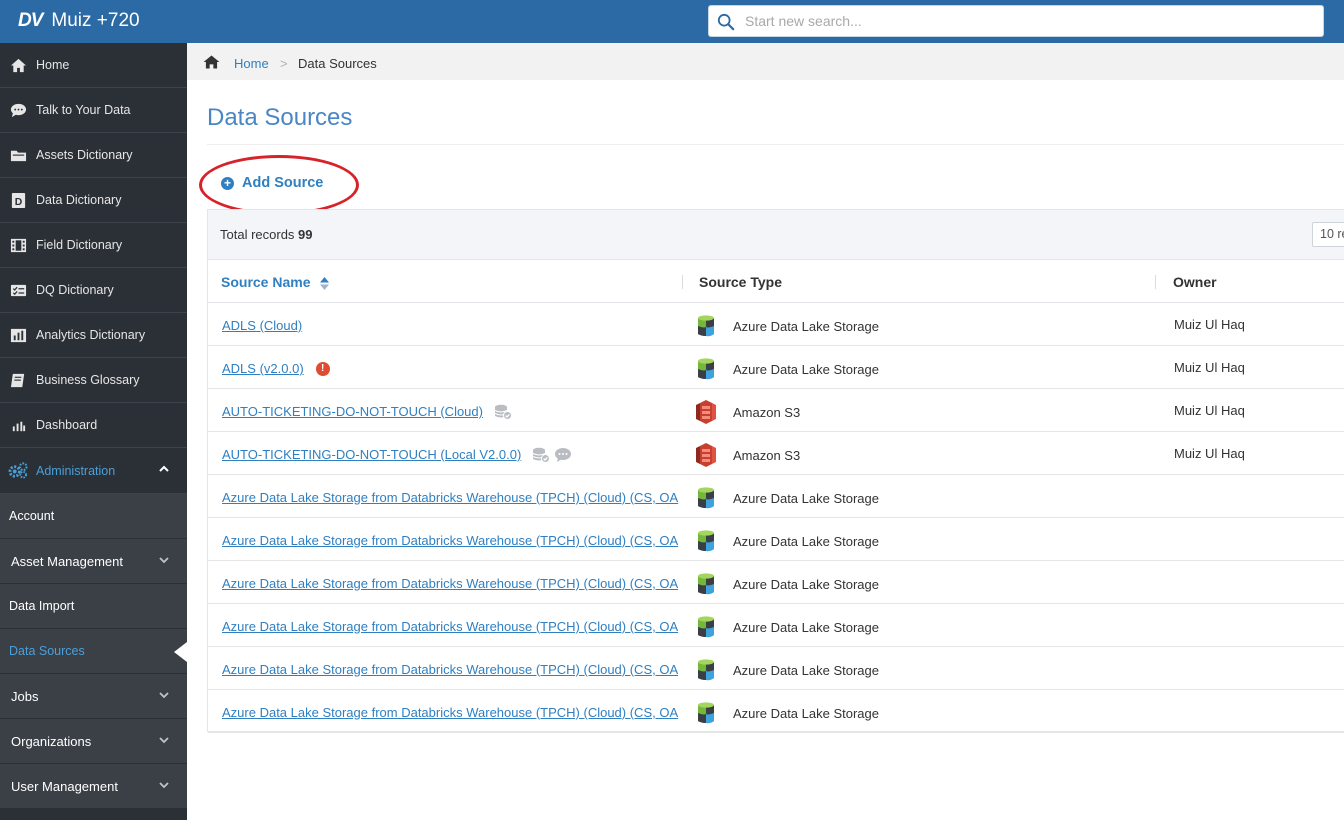 This screenshot has width=1344, height=820. I want to click on sidebar-subitem-label: Data Import, so click(42, 606).